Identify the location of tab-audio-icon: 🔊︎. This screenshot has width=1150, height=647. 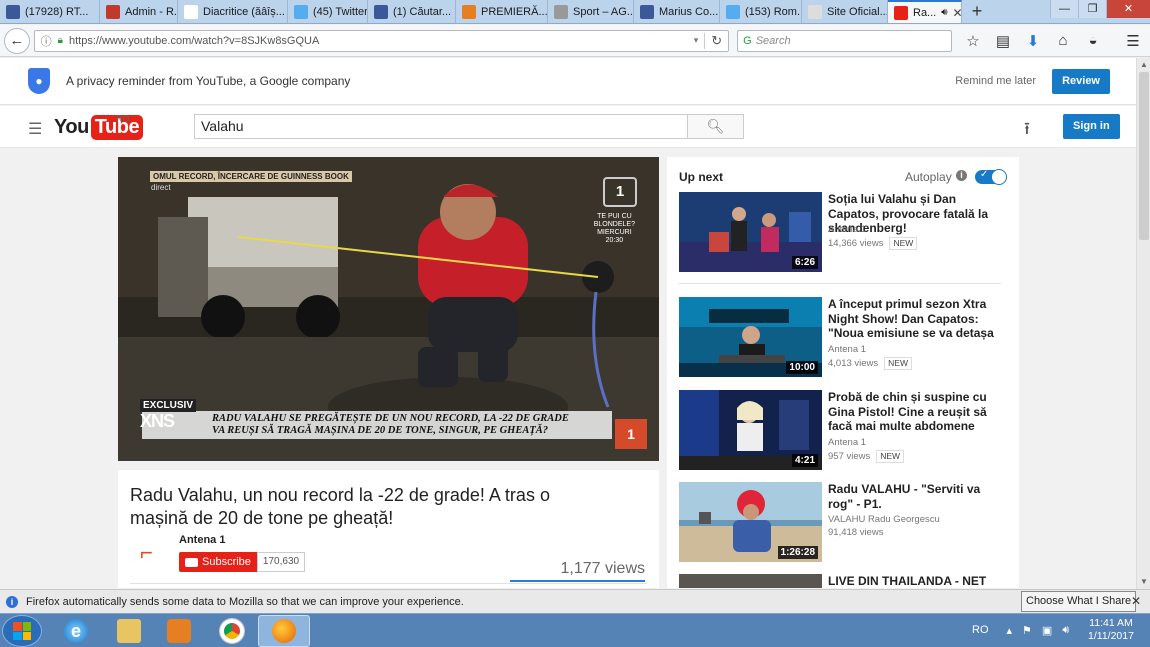
(944, 12).